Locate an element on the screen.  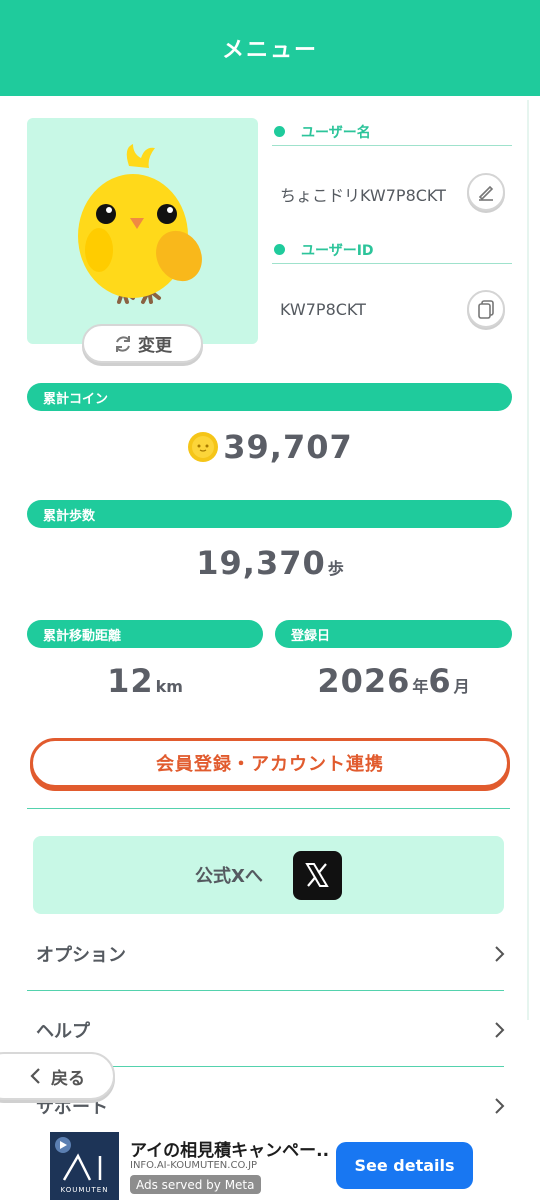
coins-stat: 39,707 is located at coordinates (270, 447).